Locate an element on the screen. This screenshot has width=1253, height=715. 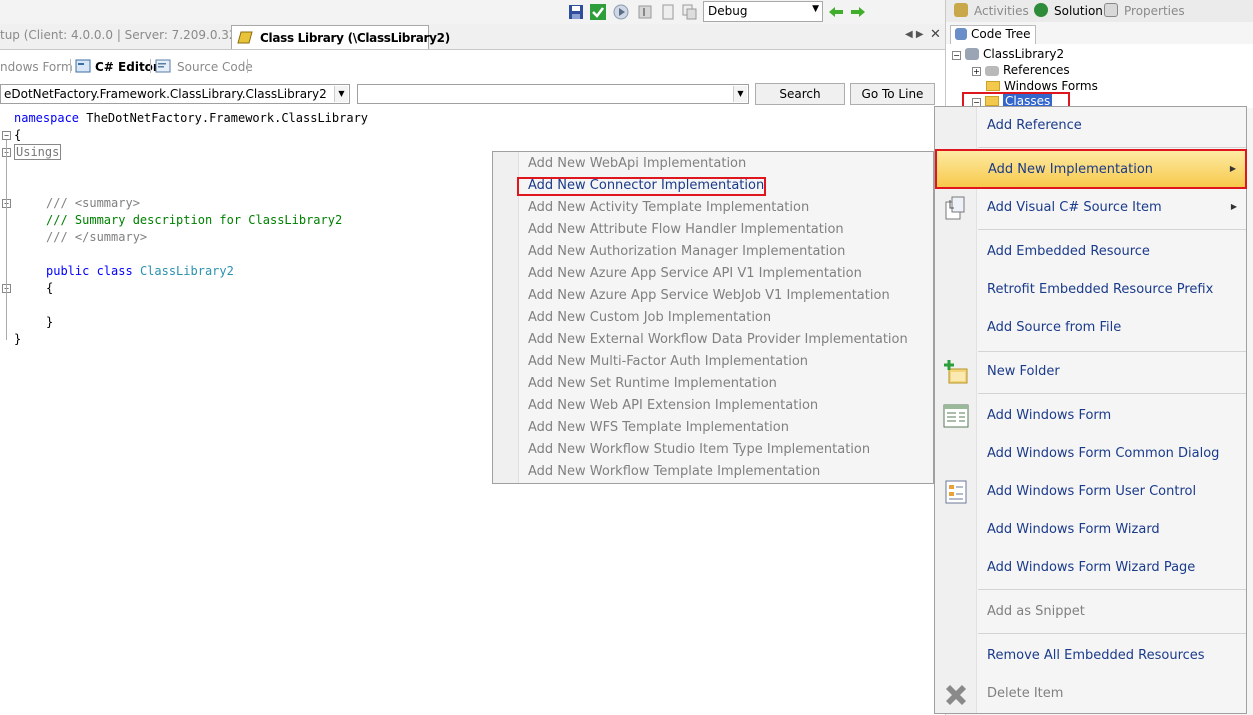
tree-node-label: ClassLibrary2 is located at coordinates (1024, 54).